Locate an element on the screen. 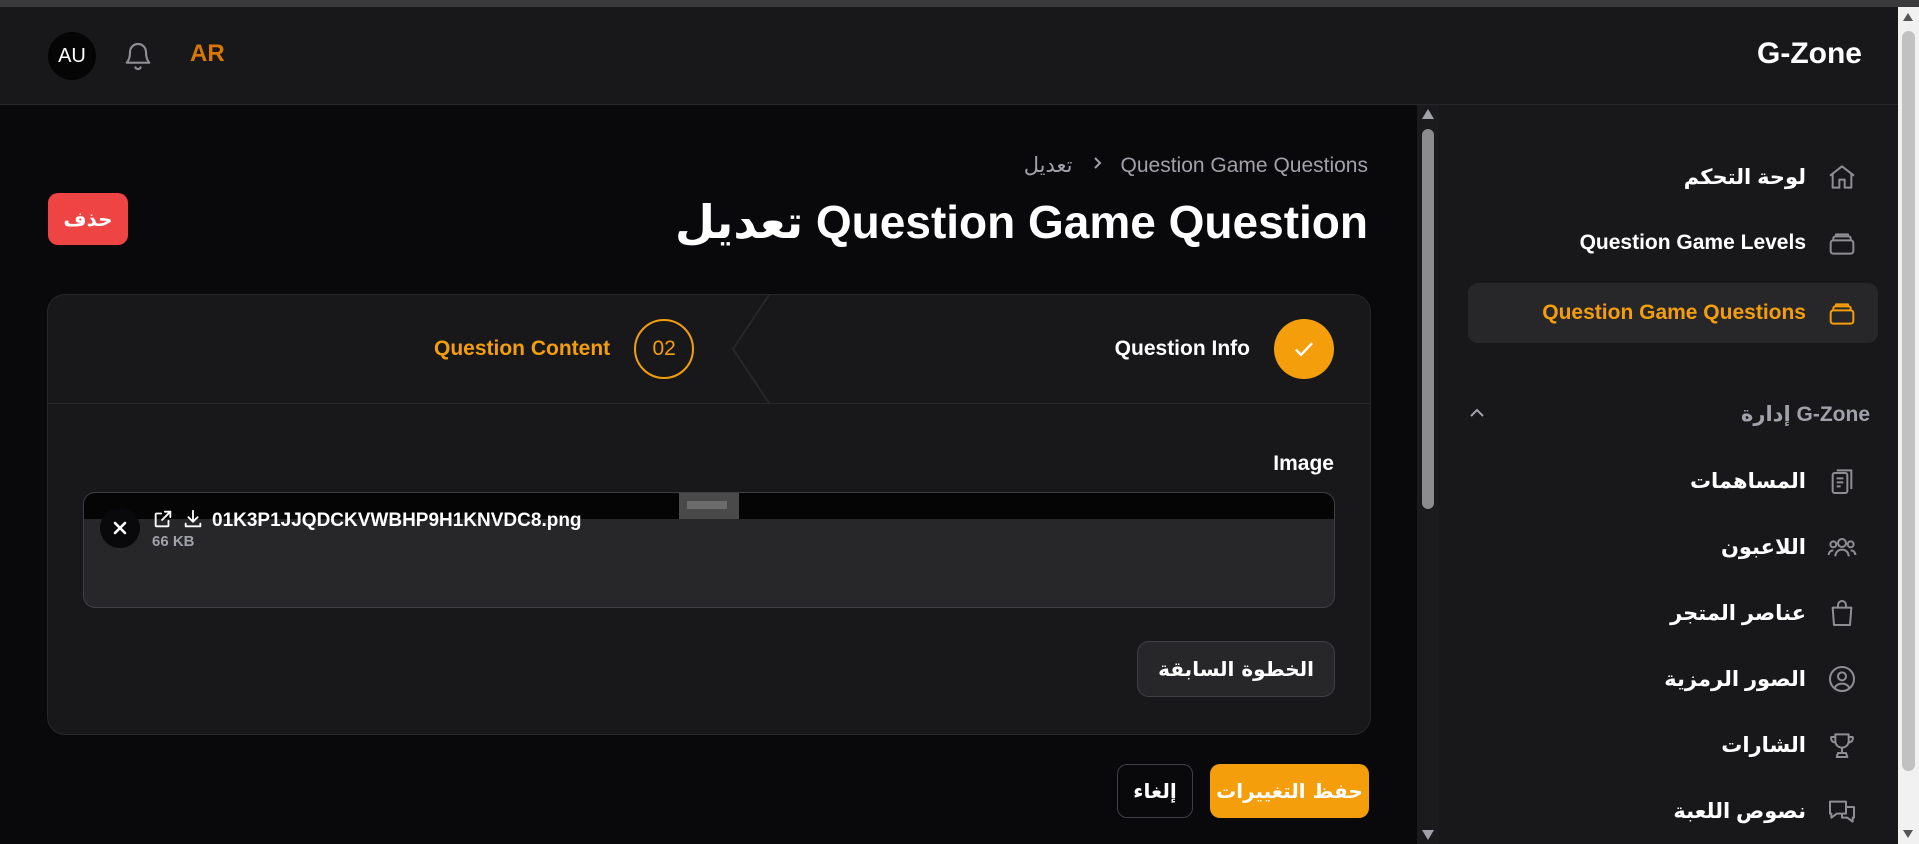  chat-icon is located at coordinates (1842, 811).